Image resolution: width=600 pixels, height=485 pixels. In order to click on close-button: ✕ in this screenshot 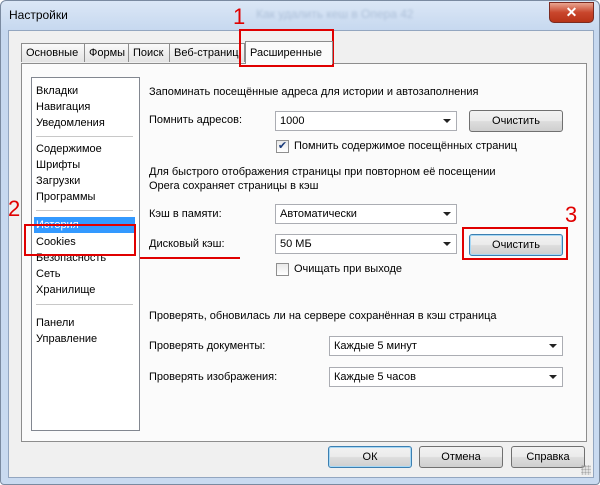, I will do `click(571, 12)`.